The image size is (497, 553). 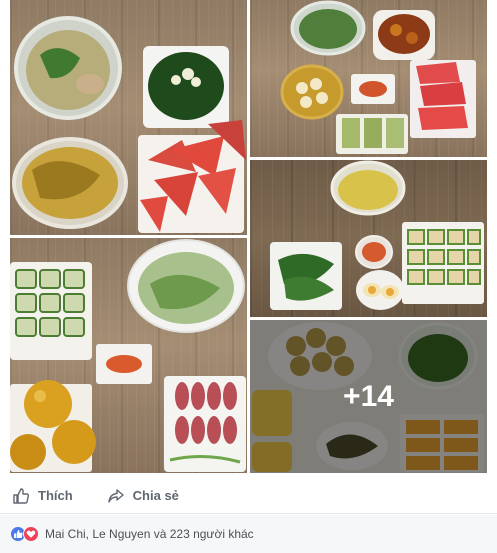 What do you see at coordinates (115, 495) in the screenshot?
I see `share-arrow-icon` at bounding box center [115, 495].